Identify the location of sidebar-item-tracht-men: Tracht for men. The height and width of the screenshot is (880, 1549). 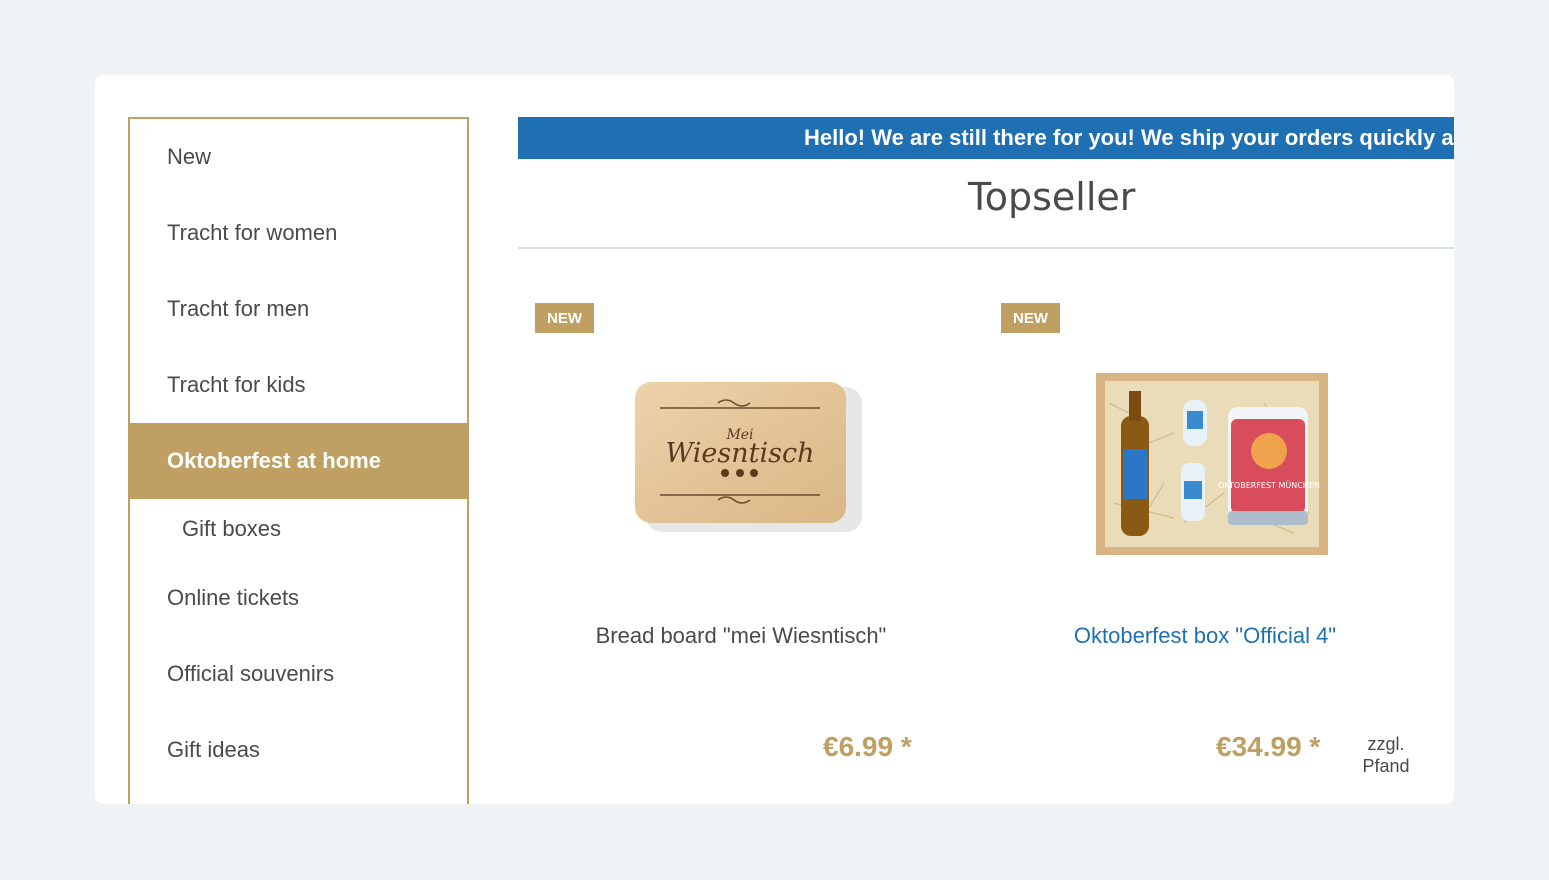
(298, 309).